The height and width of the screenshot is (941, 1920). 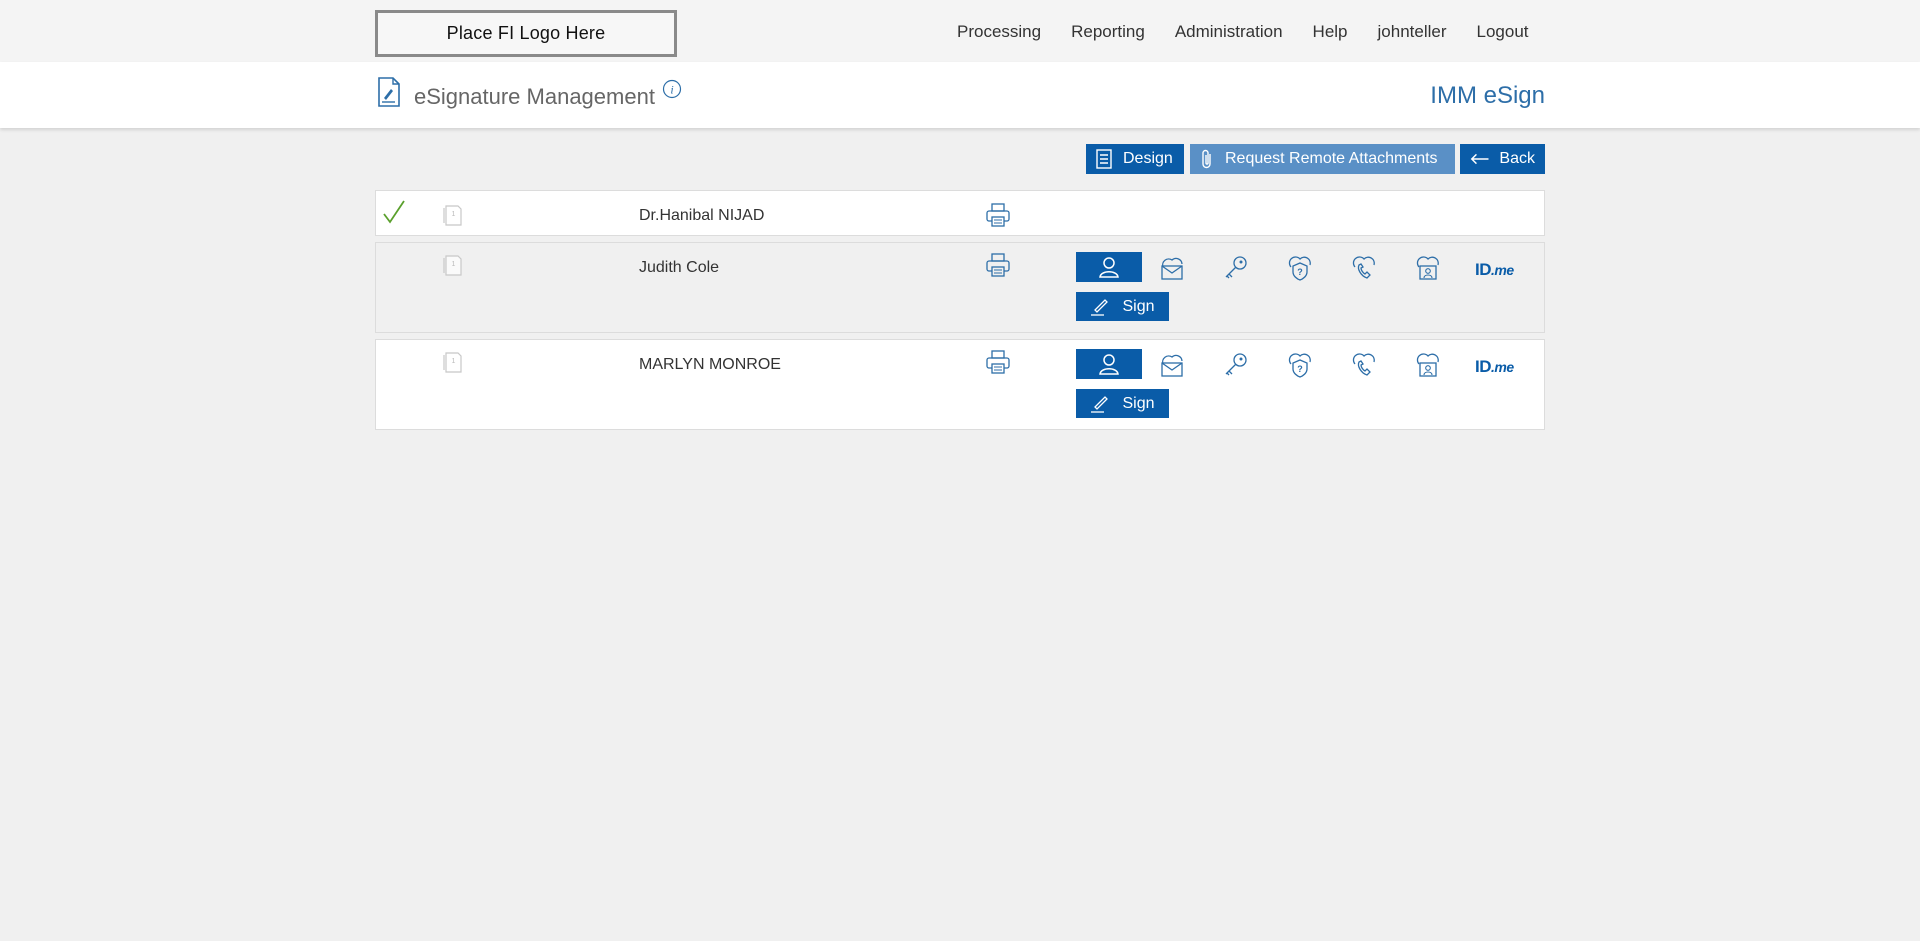 I want to click on signer-name: Dr.Hanibal NIJAD, so click(x=702, y=215).